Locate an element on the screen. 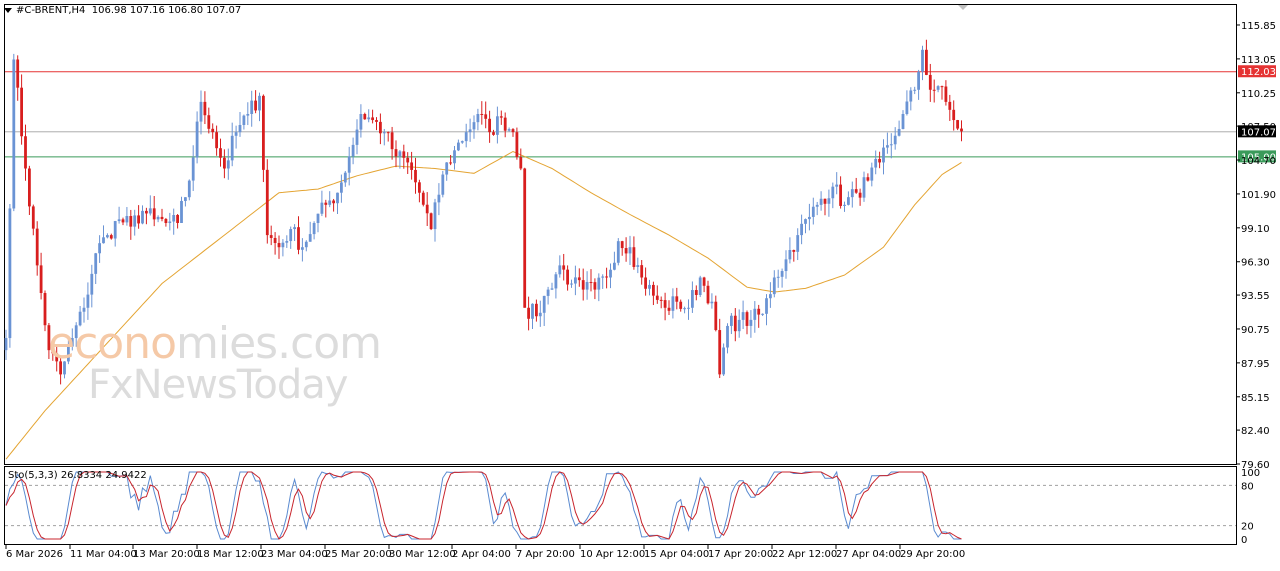 This screenshot has height=571, width=1280. stoch-axis-label: 20 is located at coordinates (1247, 527).